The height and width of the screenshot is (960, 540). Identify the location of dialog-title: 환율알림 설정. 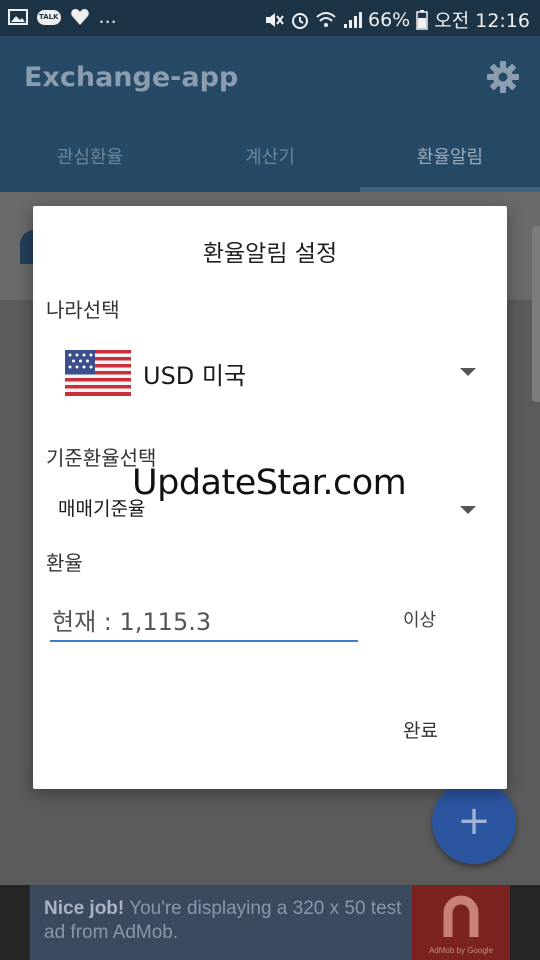
(270, 254).